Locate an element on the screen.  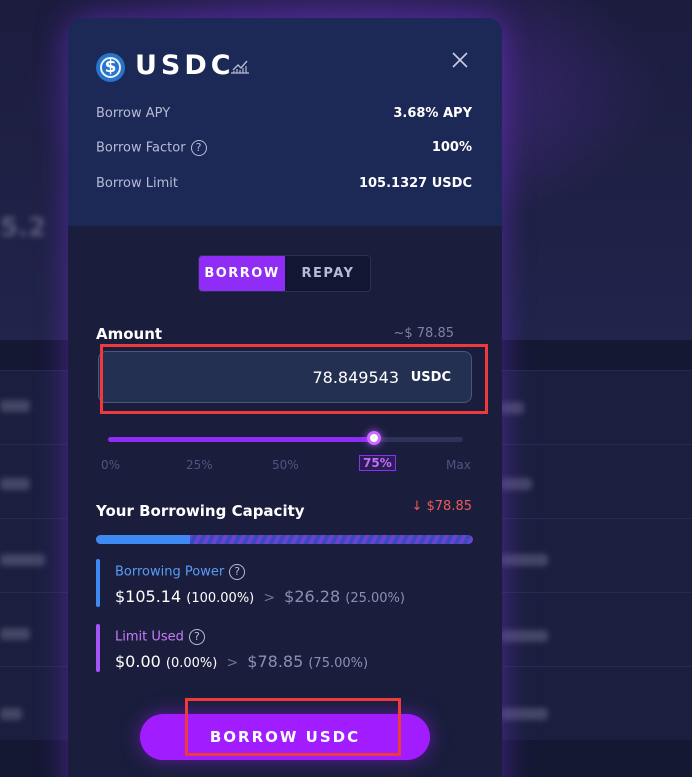
tick-max: Max is located at coordinates (458, 465).